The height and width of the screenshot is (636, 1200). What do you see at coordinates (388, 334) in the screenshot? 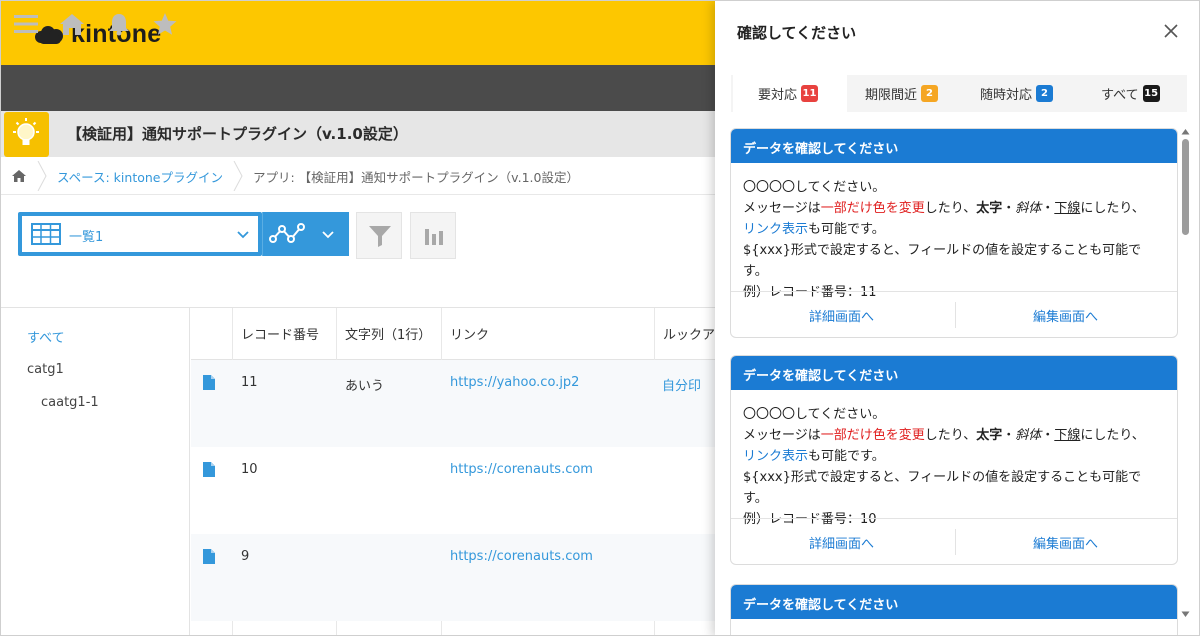
I see `column-header-text: 文字列（1行）` at bounding box center [388, 334].